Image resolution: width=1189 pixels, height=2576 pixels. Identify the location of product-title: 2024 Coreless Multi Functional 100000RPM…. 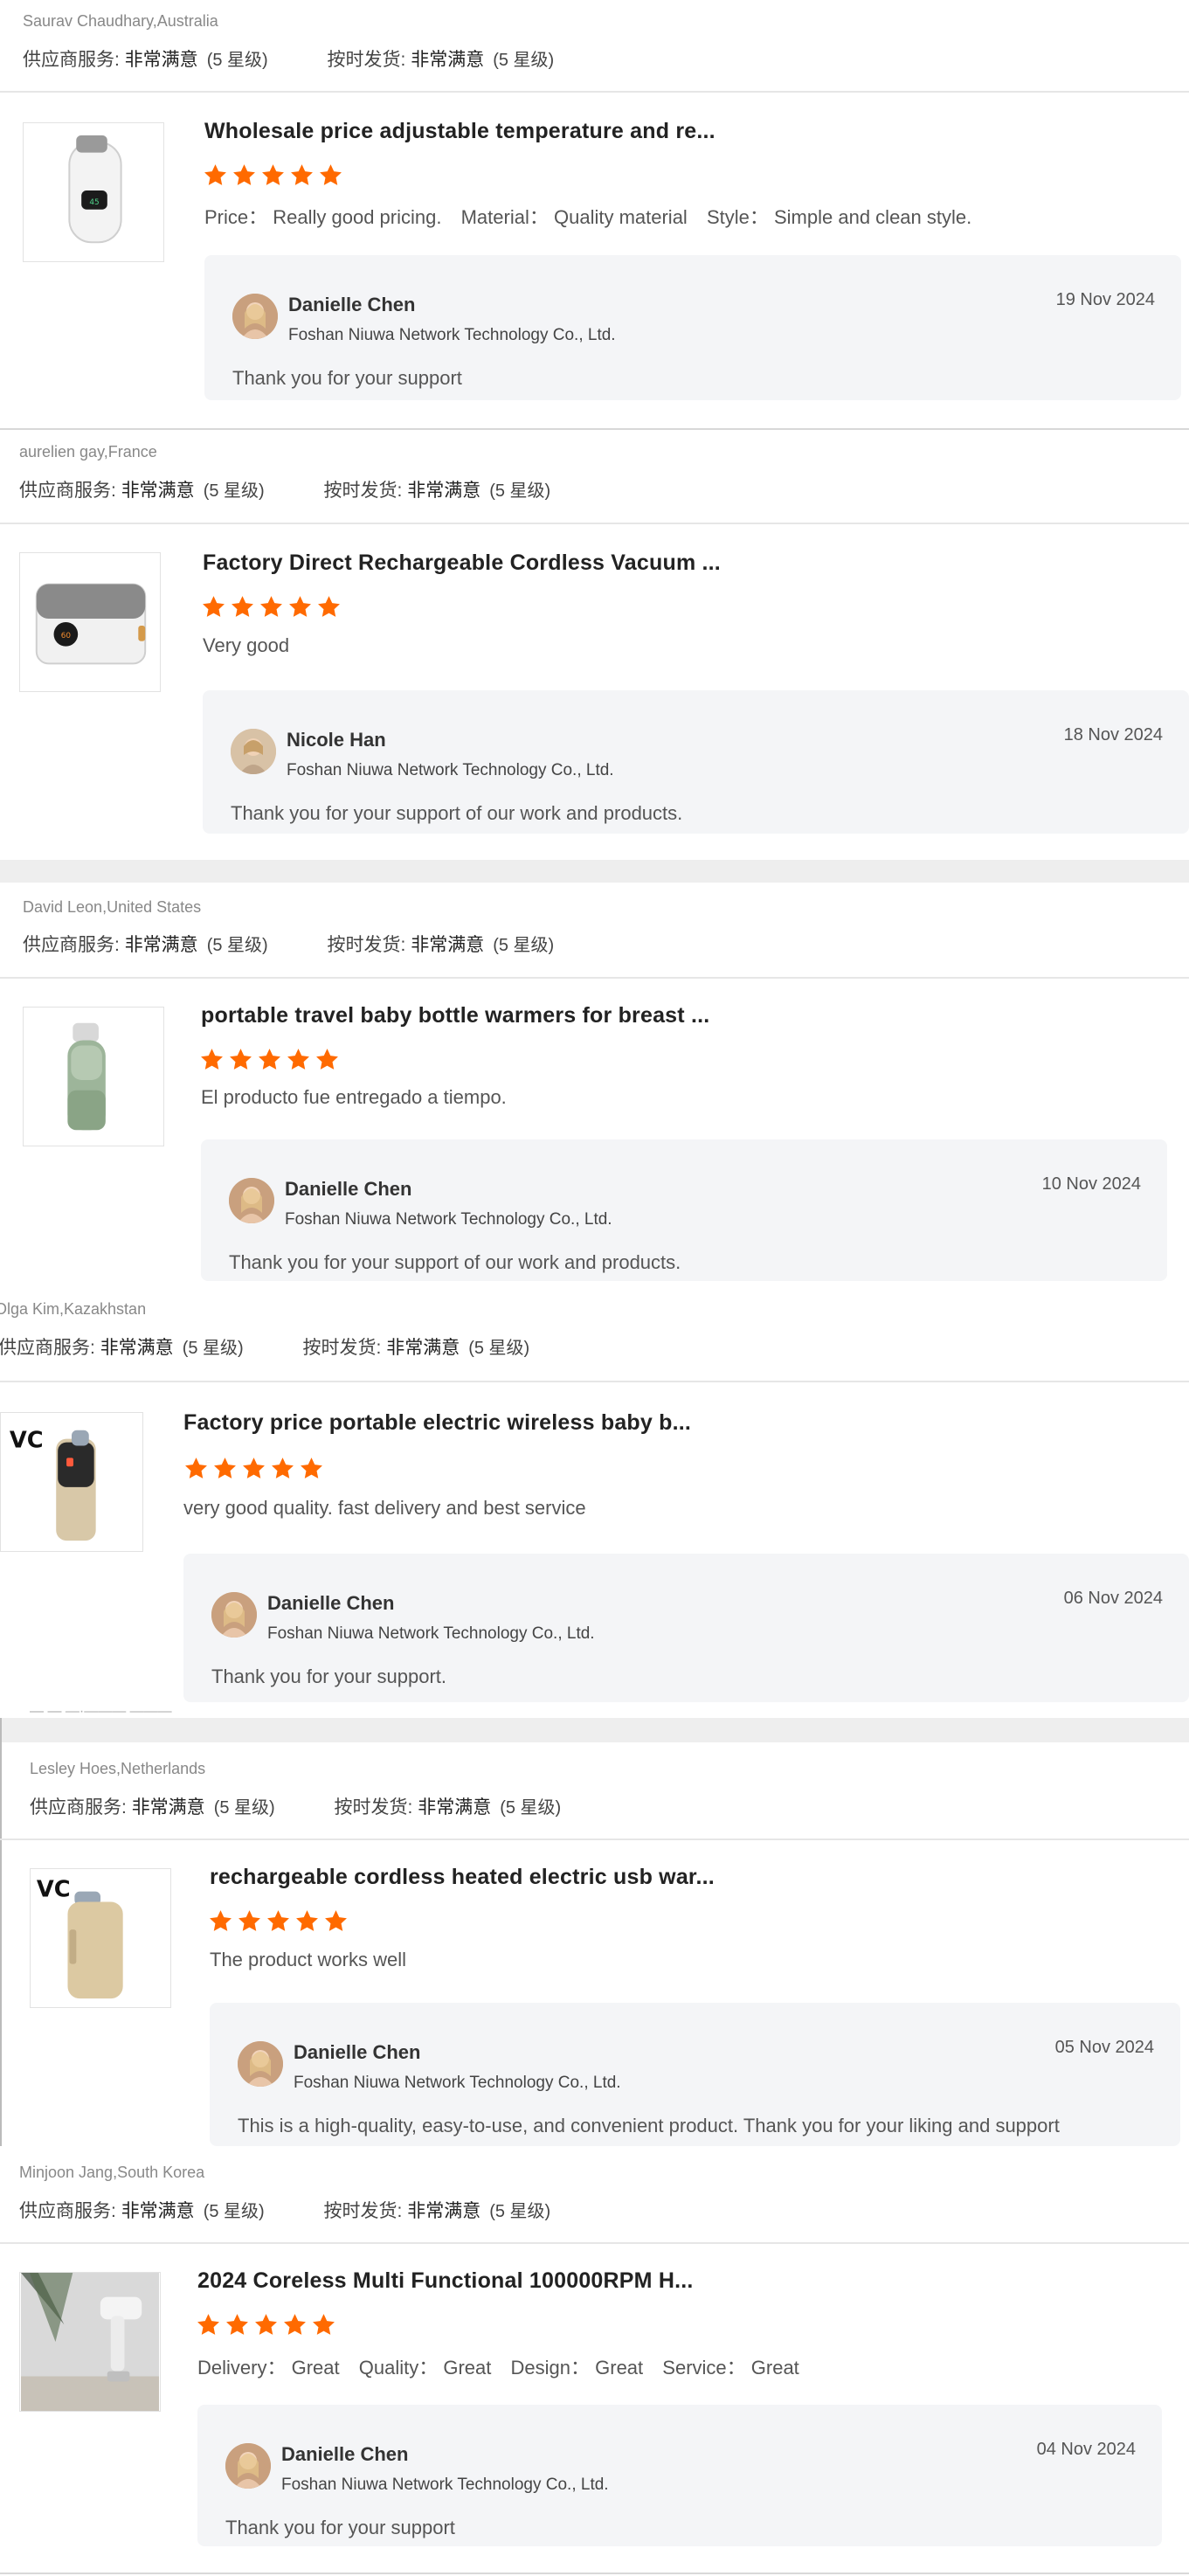
(445, 2281).